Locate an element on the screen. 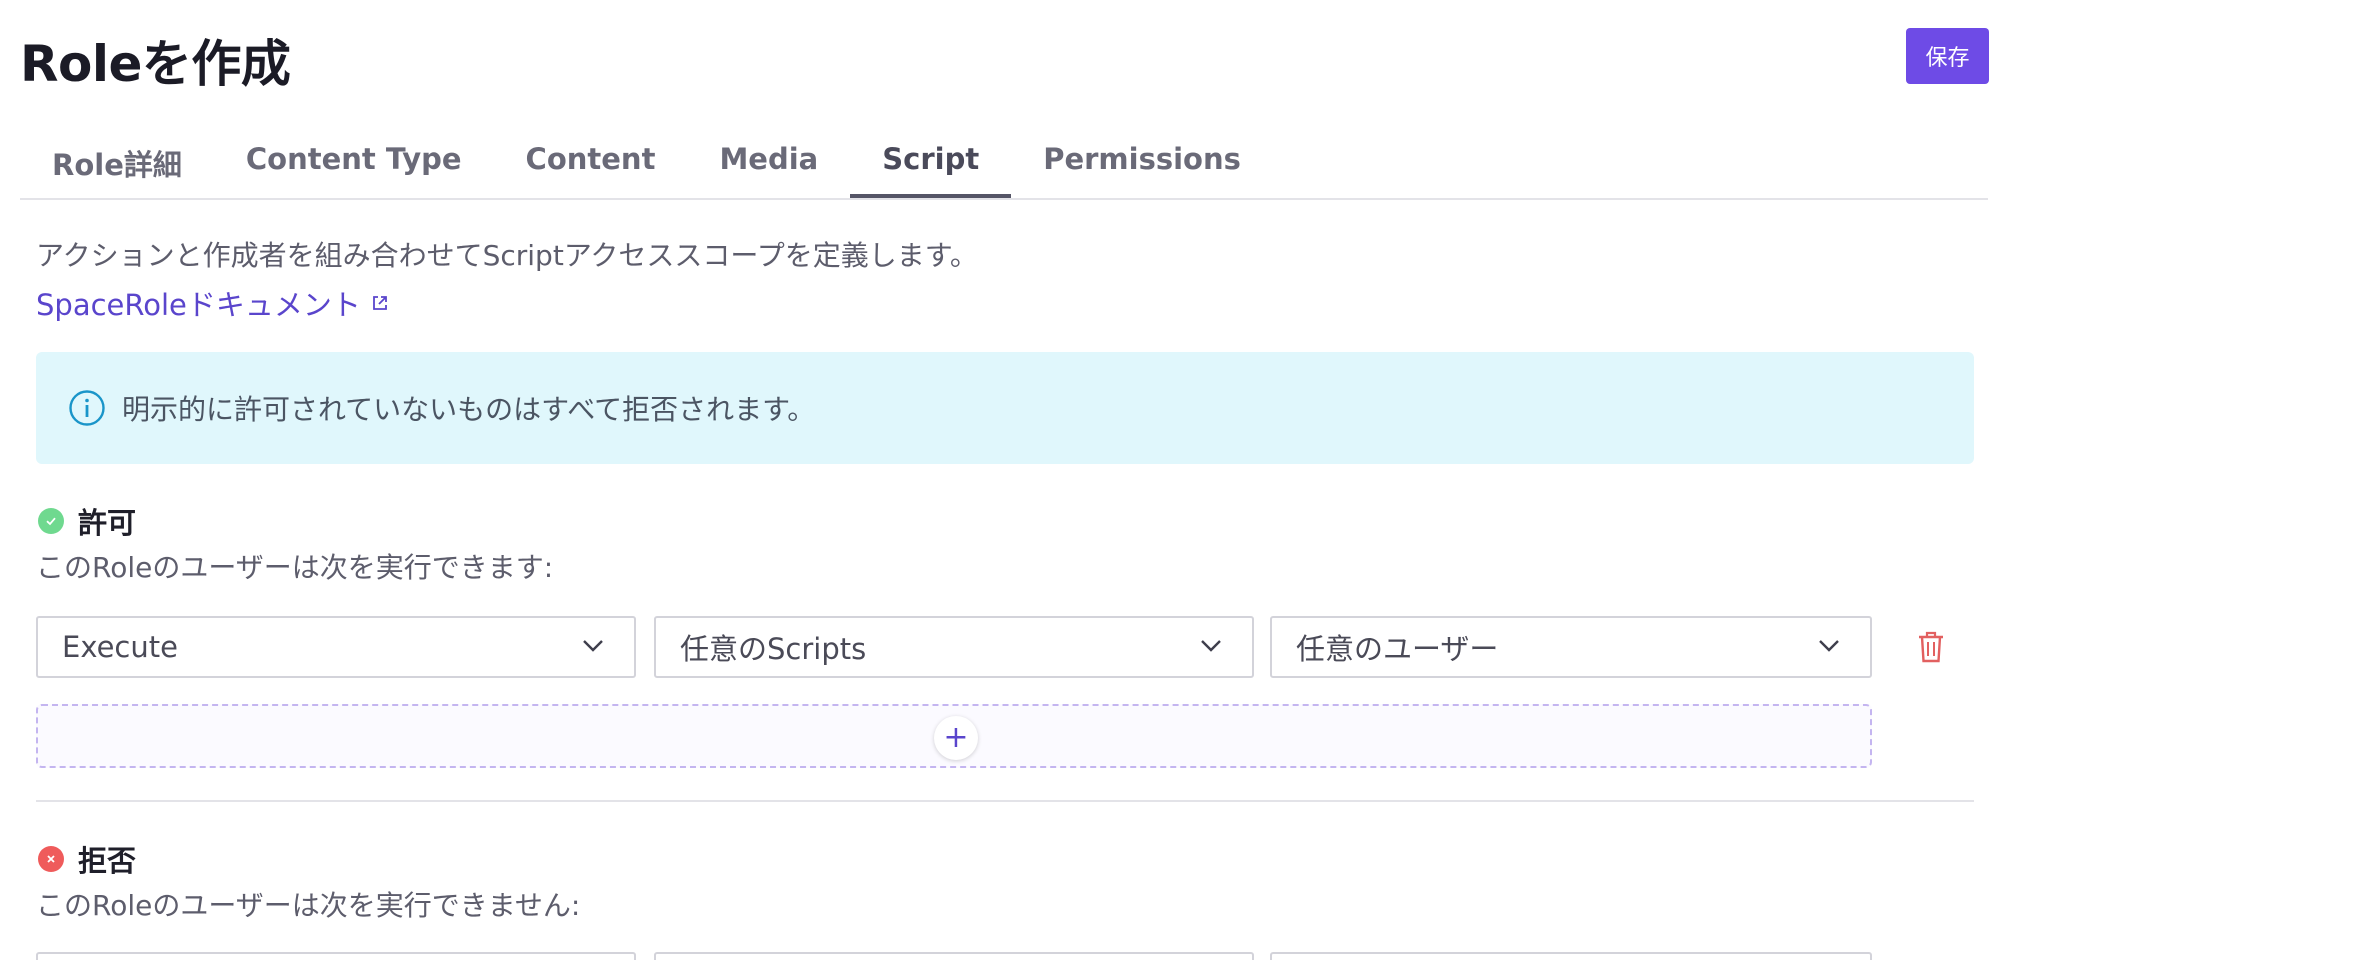 The width and height of the screenshot is (2356, 960). tab-permissions: Permissions is located at coordinates (1142, 164).